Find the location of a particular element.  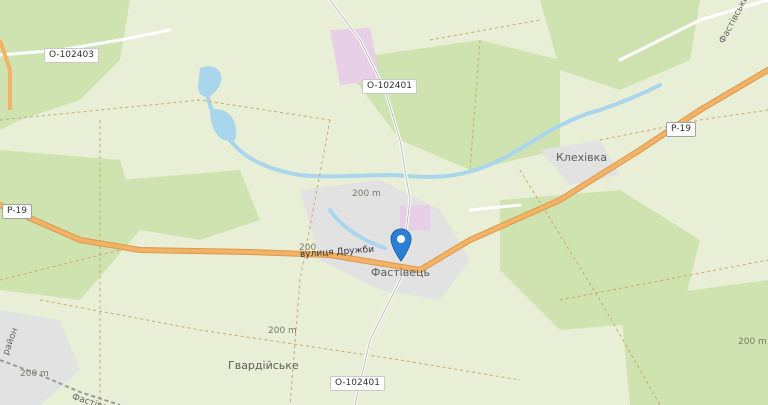

ponds is located at coordinates (217, 103).